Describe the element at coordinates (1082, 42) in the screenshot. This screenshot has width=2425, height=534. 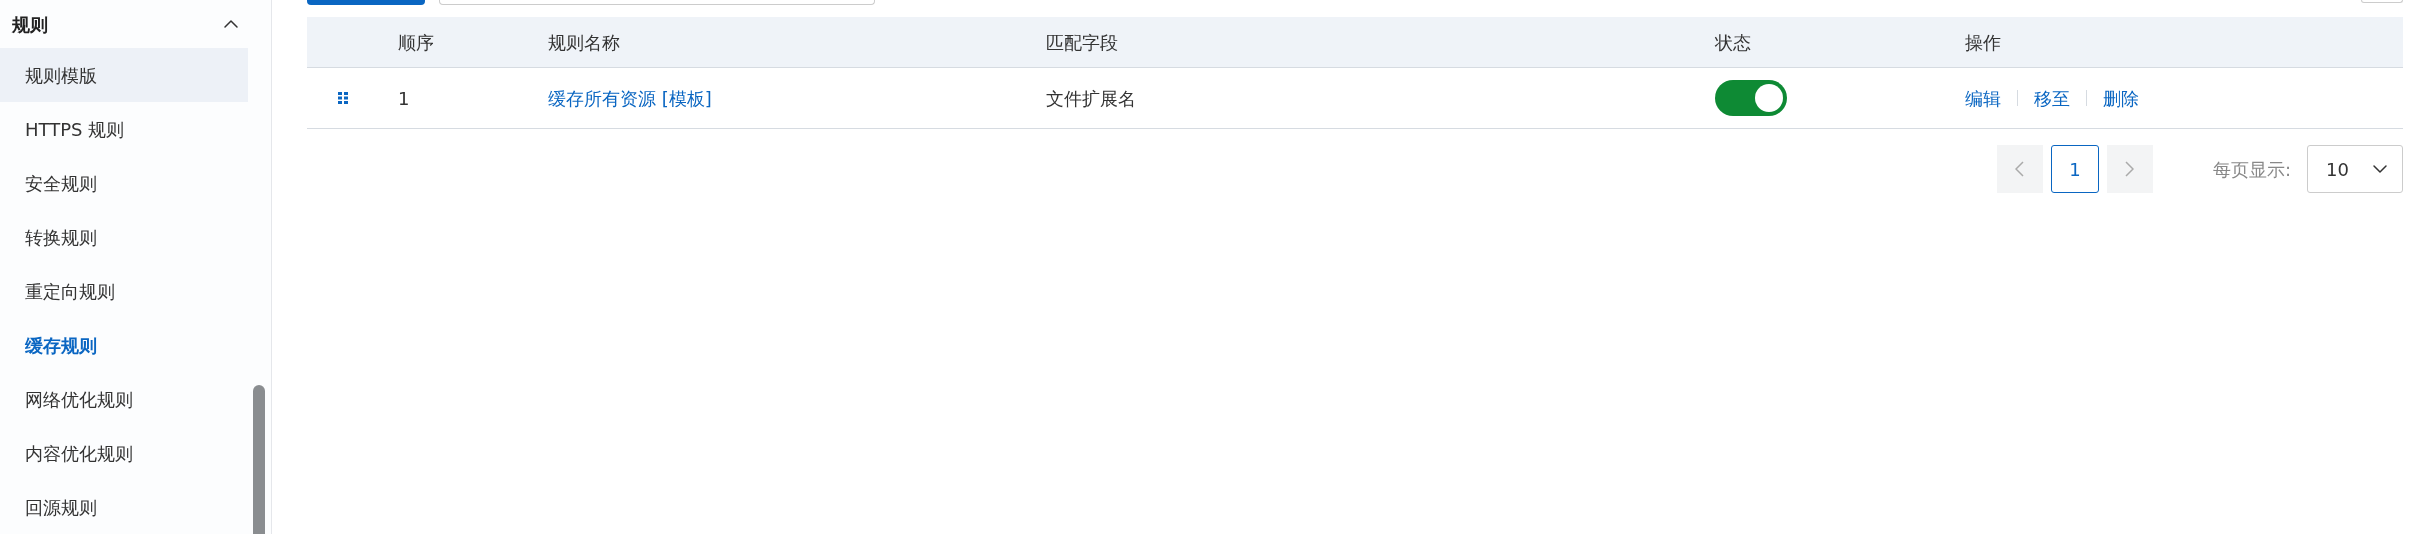
I see `column-header: 匹配字段` at that location.